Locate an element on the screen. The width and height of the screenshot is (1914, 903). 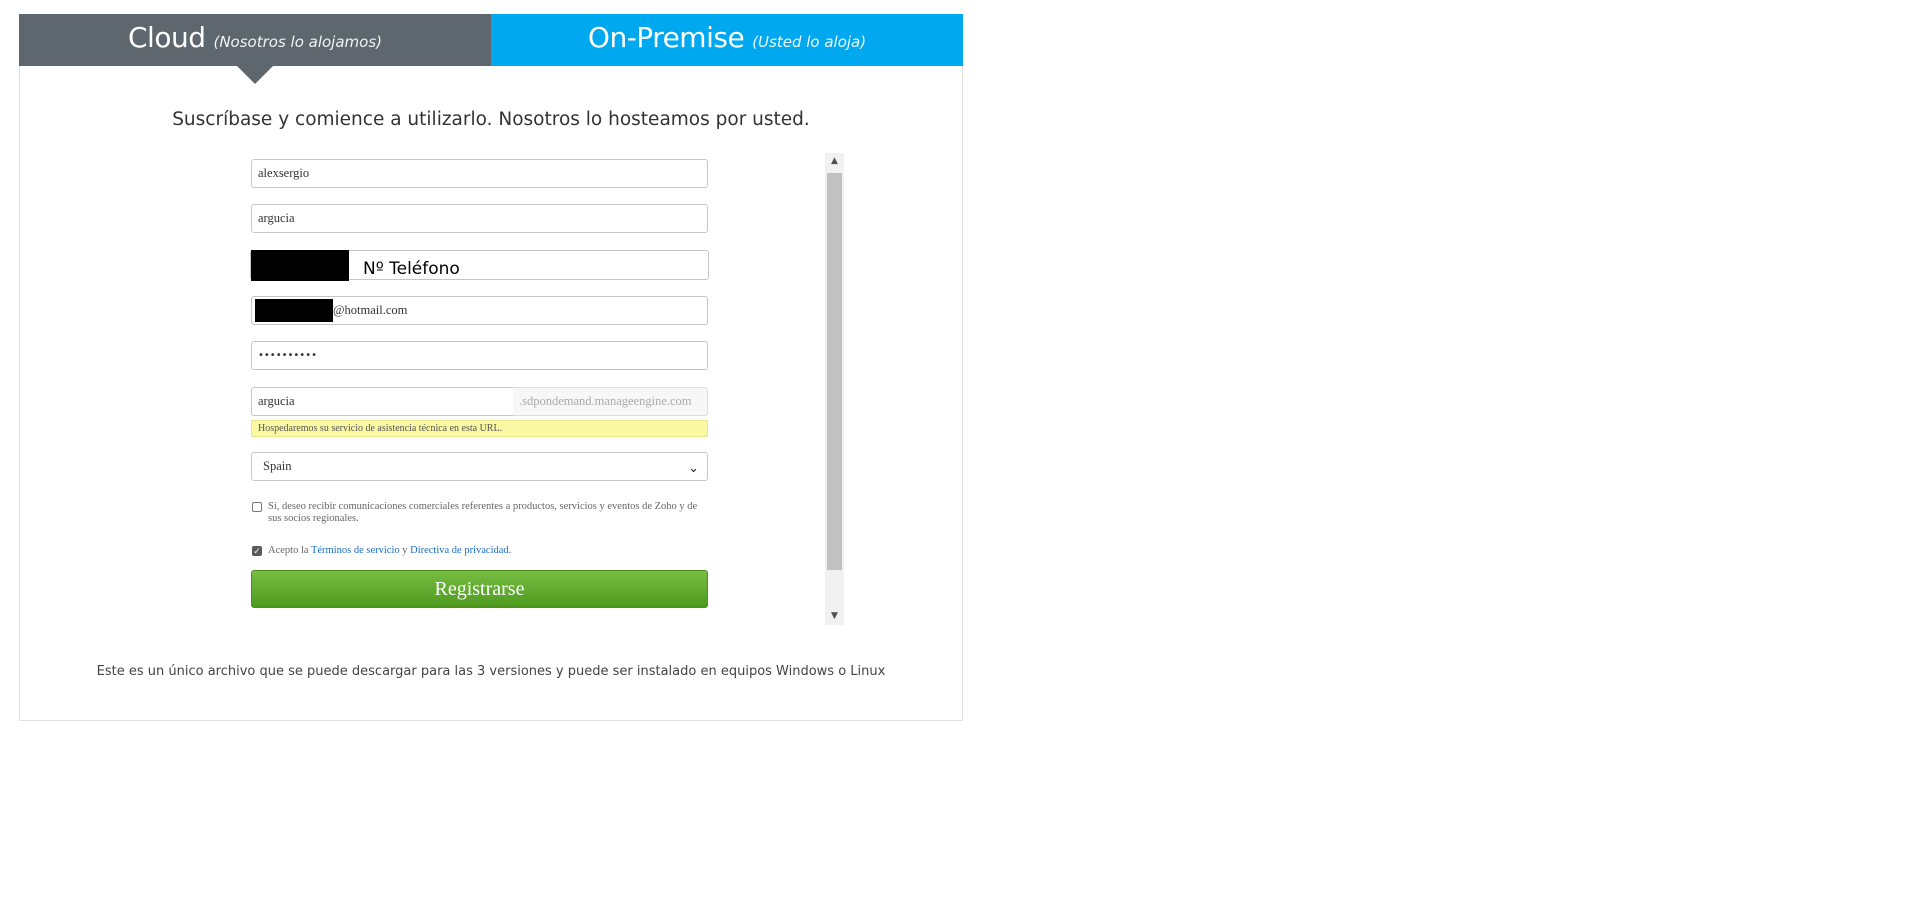
scroll-down-icon: ▼ is located at coordinates (834, 616).